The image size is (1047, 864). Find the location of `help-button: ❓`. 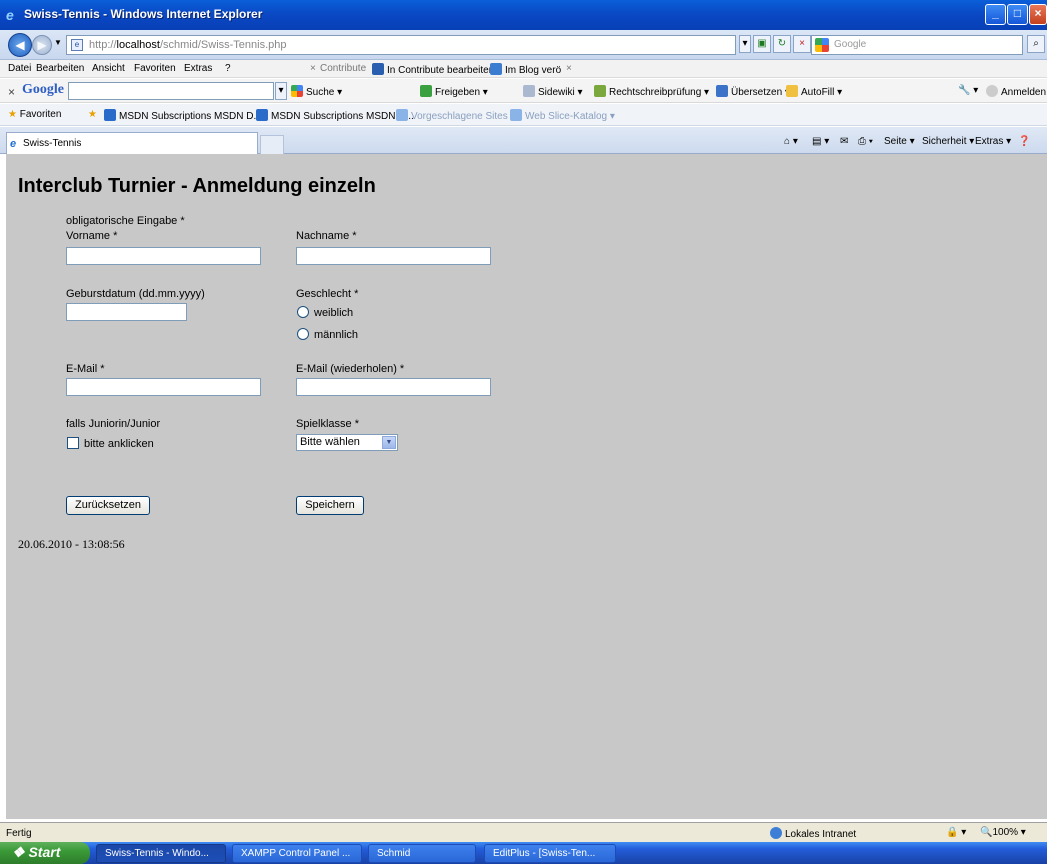

help-button: ❓ is located at coordinates (1024, 141).